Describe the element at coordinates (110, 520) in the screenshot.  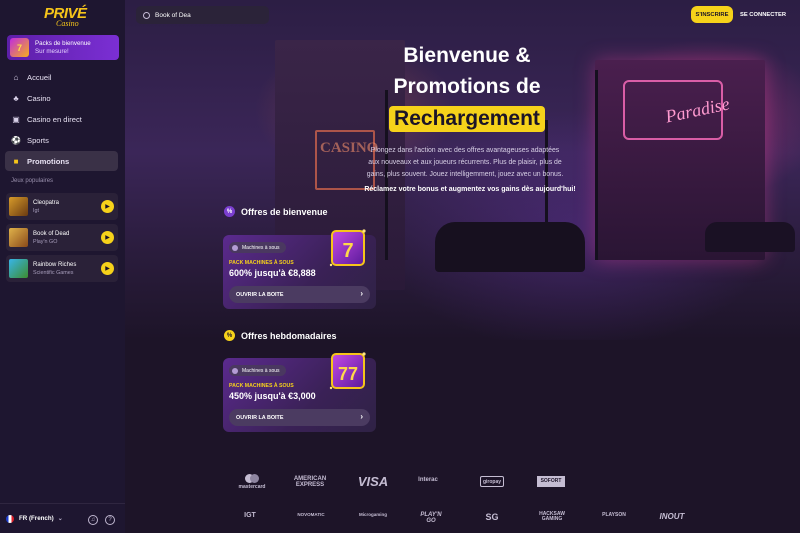
I see `help-icon: ?` at that location.